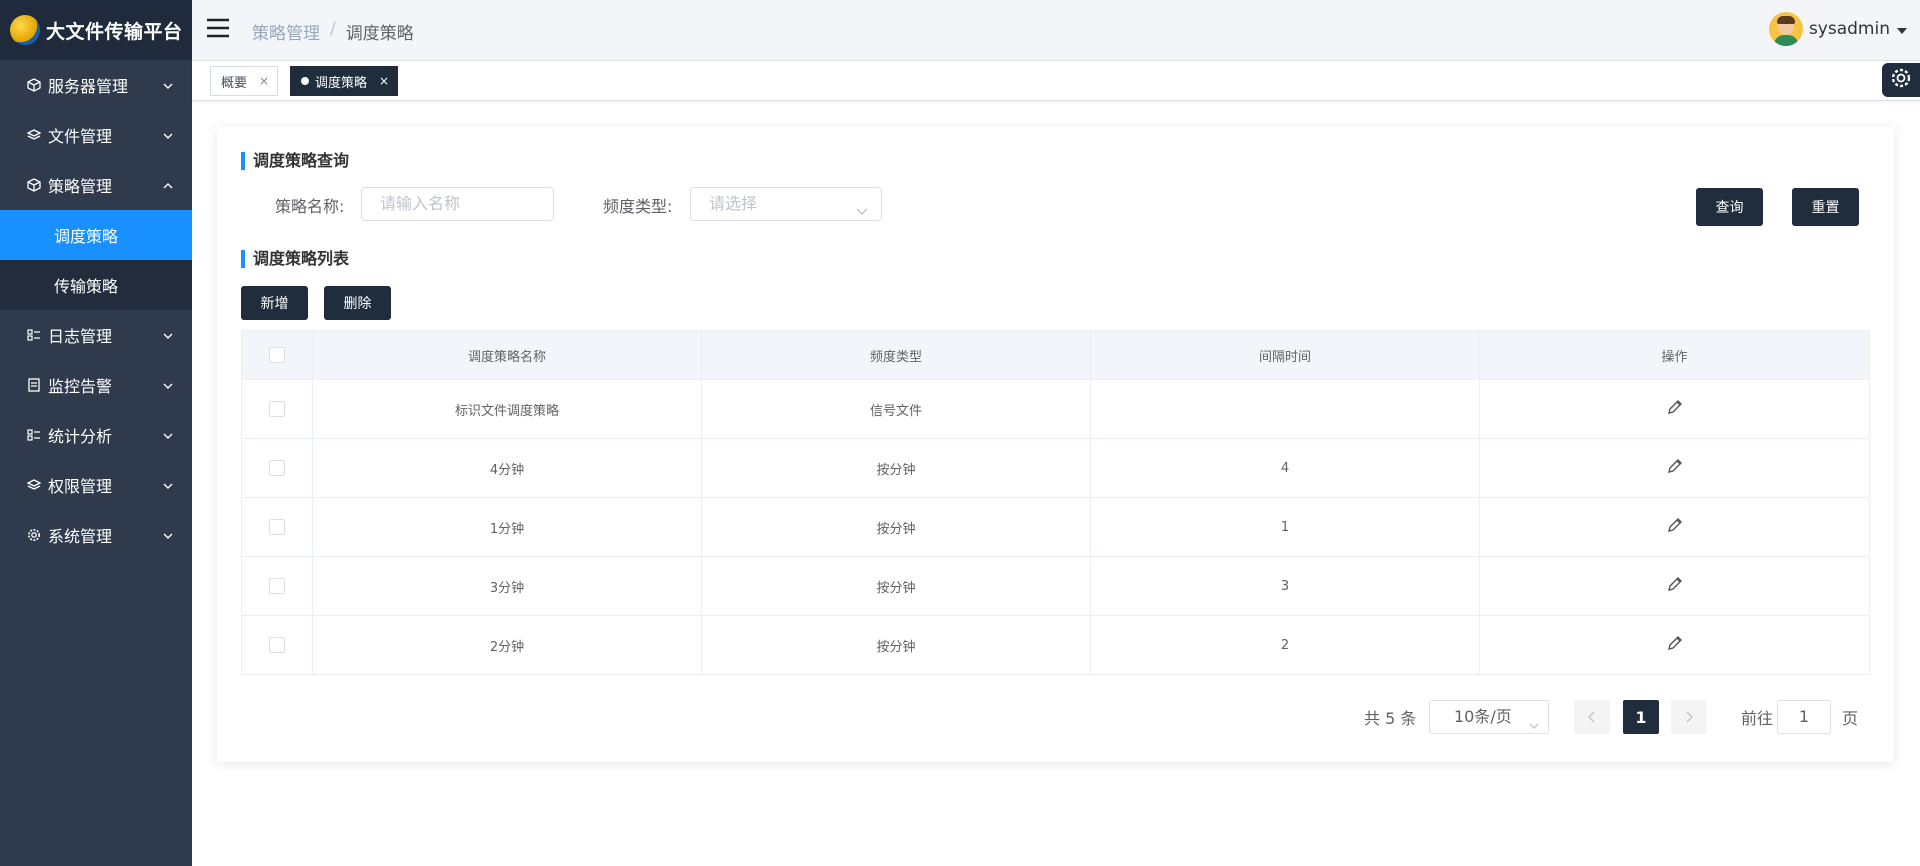  What do you see at coordinates (96, 485) in the screenshot?
I see `sidebar-item-permission: 权限管理` at bounding box center [96, 485].